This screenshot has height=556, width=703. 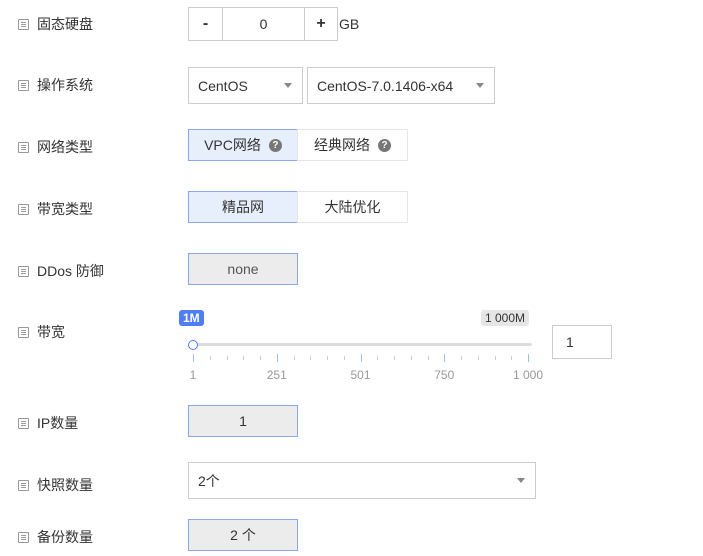 I want to click on os-type-select: CentOS, so click(x=245, y=85).